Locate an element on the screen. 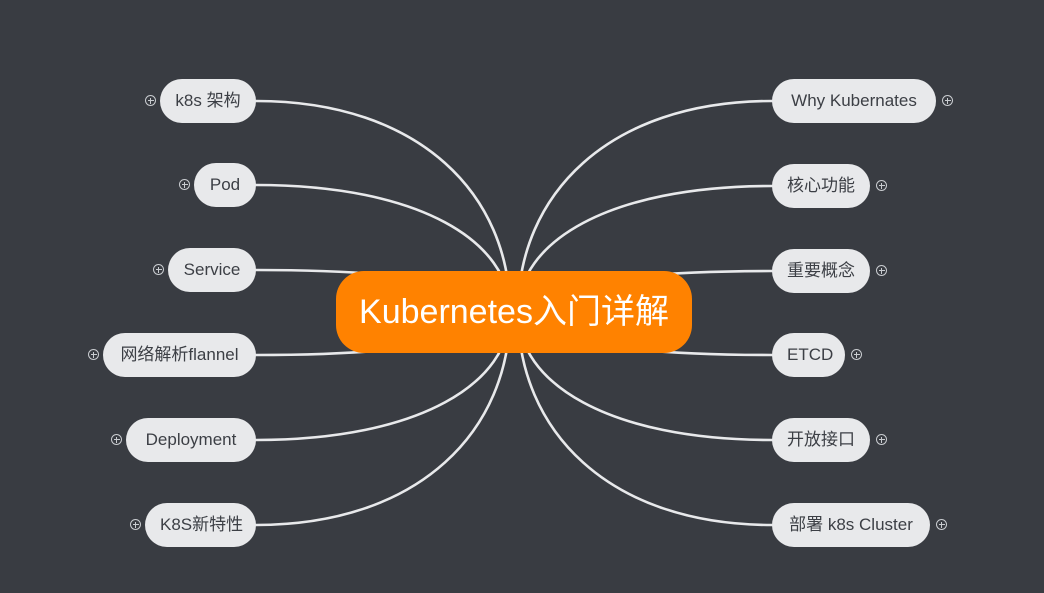 This screenshot has height=593, width=1044. branch-topic-left-2: Service is located at coordinates (212, 270).